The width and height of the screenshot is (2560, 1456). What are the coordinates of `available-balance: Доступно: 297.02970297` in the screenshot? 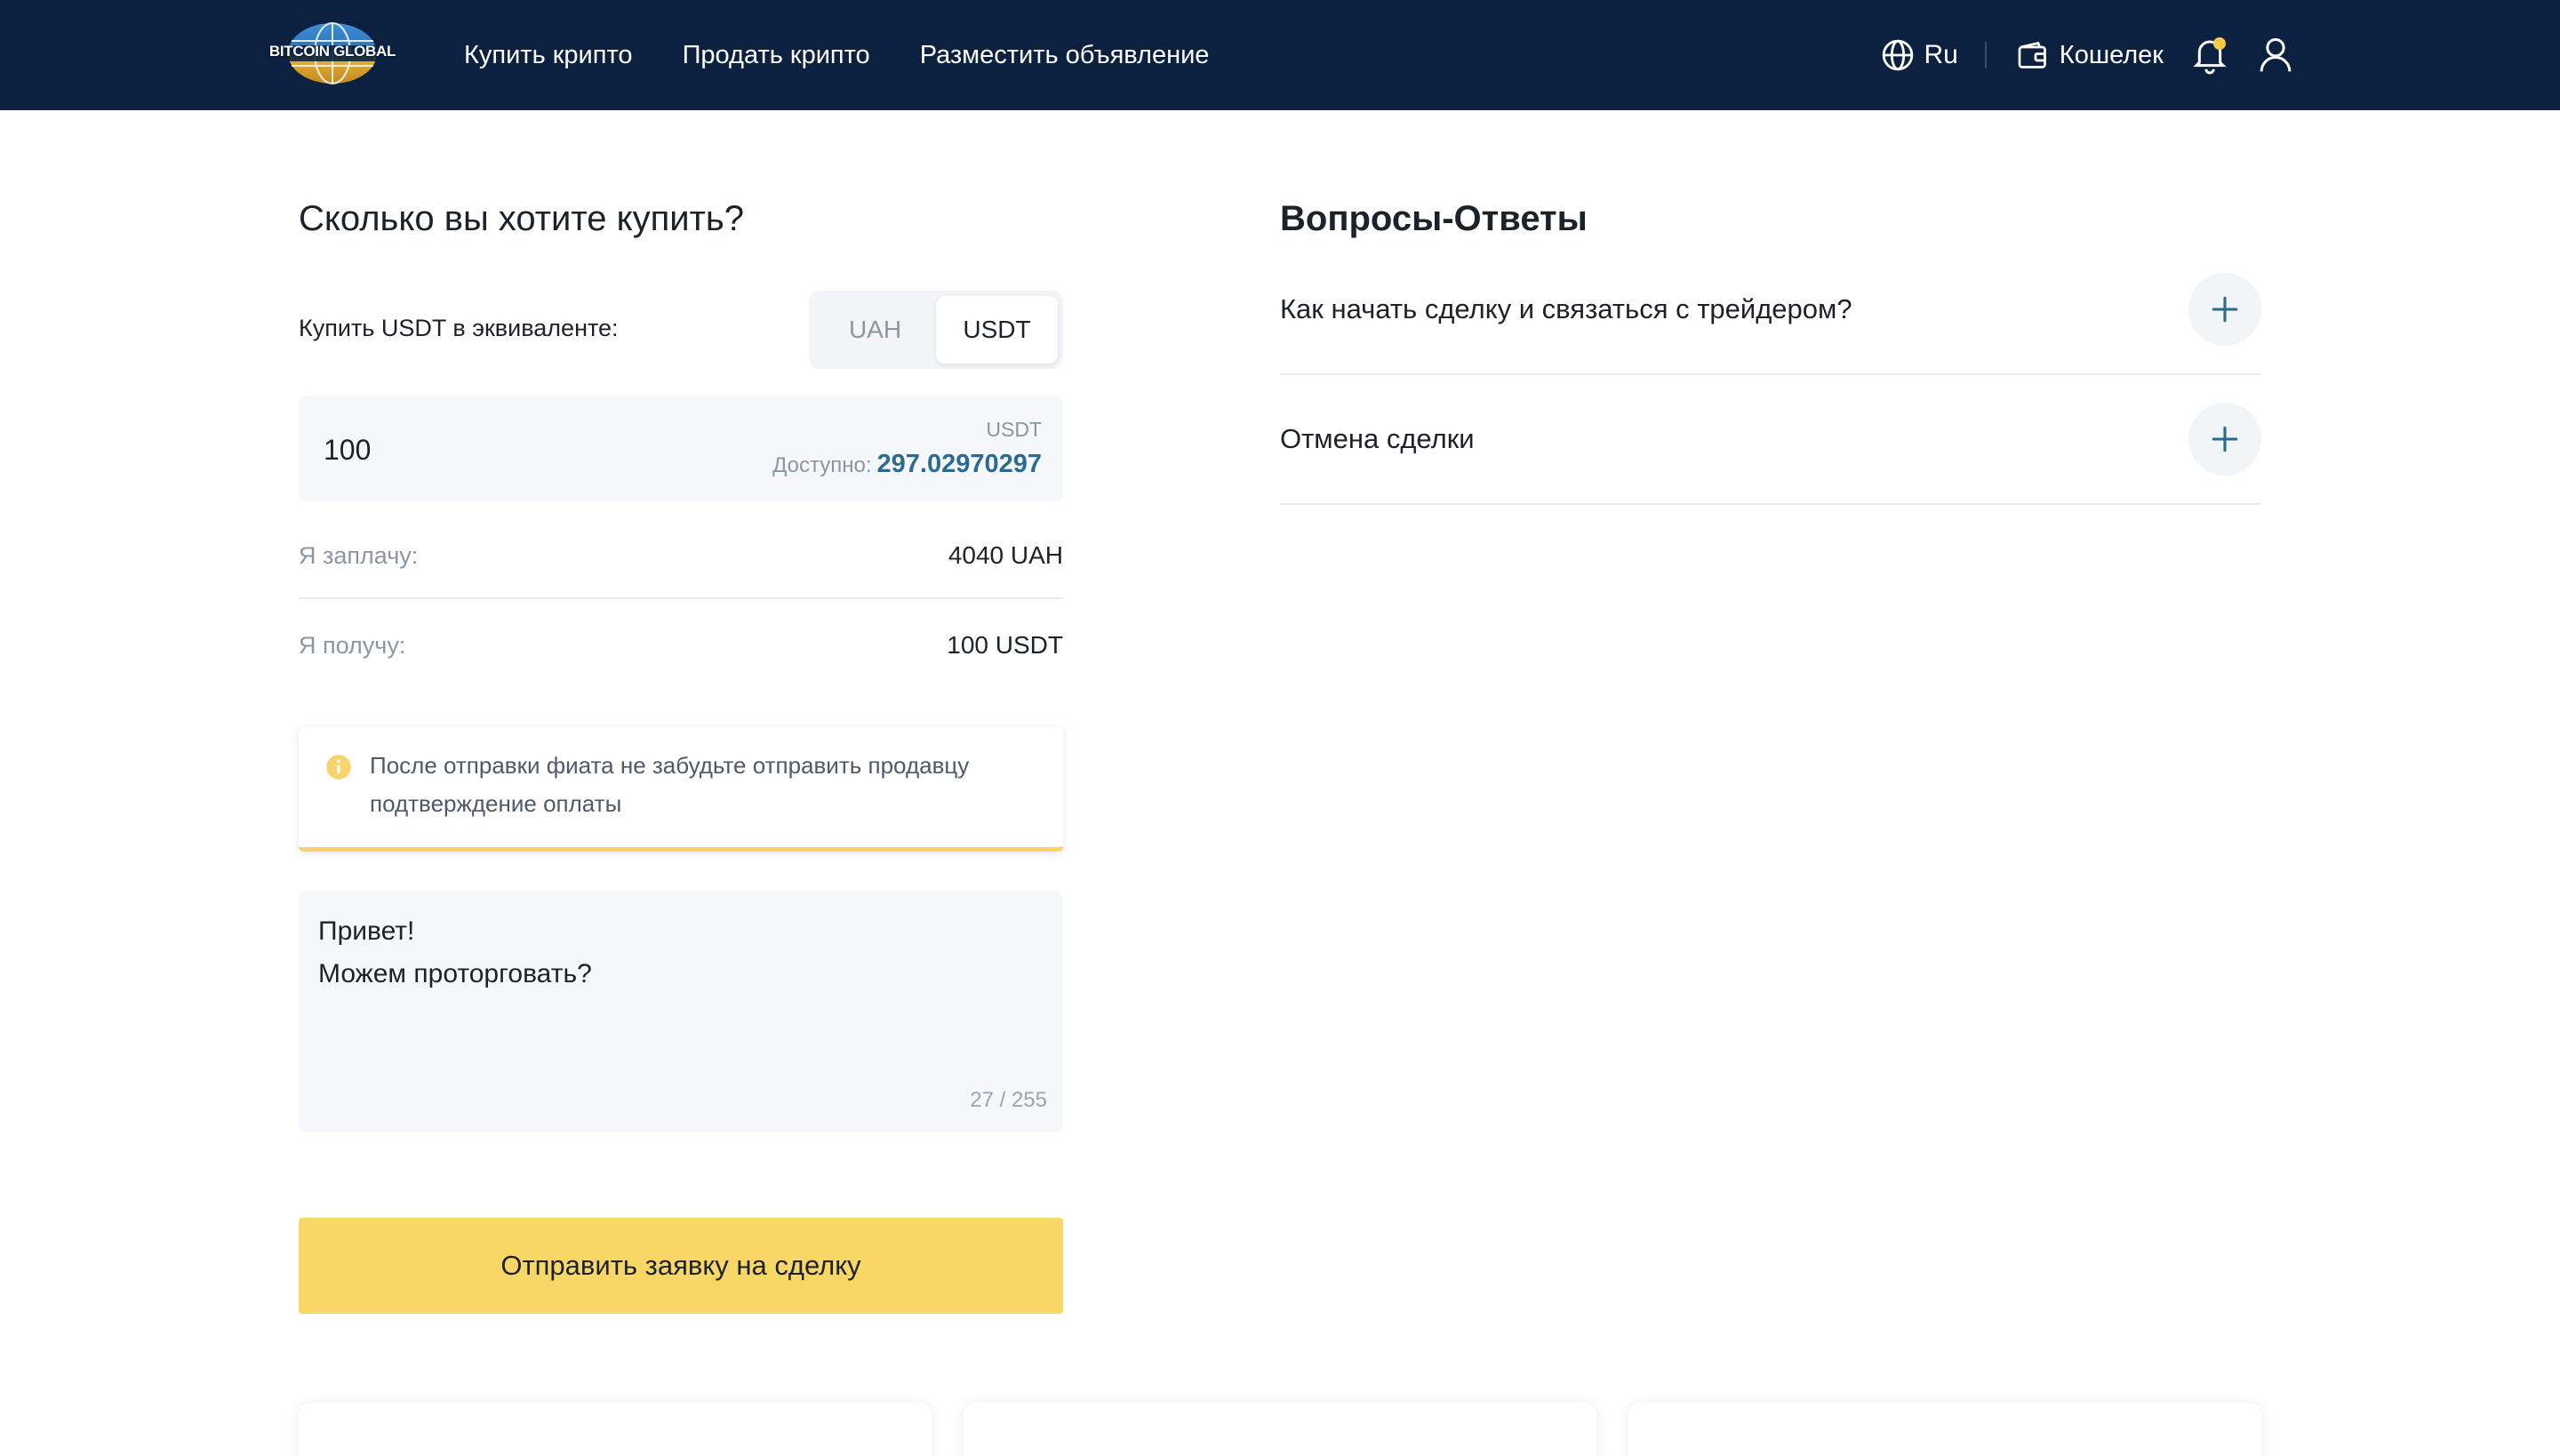 It's located at (907, 464).